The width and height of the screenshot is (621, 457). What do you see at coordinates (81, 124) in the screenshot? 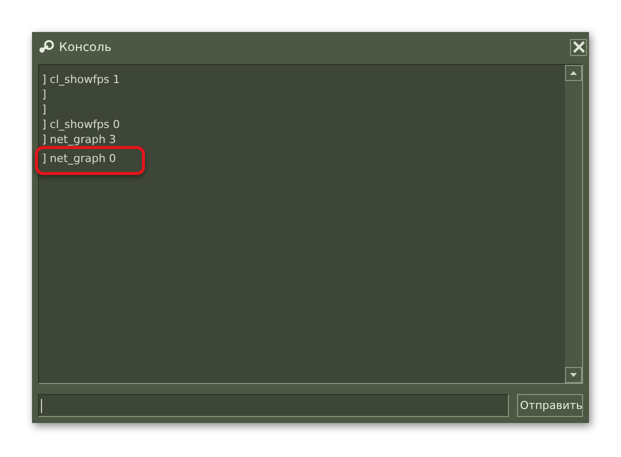
I see `log-line: ] cl_showfps 0` at bounding box center [81, 124].